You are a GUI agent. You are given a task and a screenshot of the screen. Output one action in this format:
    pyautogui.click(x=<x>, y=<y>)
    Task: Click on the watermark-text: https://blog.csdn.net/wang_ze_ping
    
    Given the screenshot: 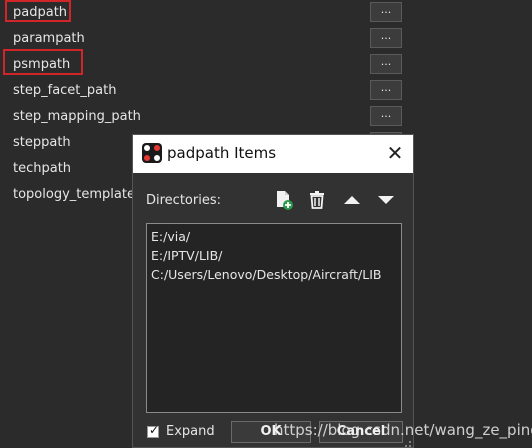 What is the action you would take?
    pyautogui.click(x=403, y=430)
    